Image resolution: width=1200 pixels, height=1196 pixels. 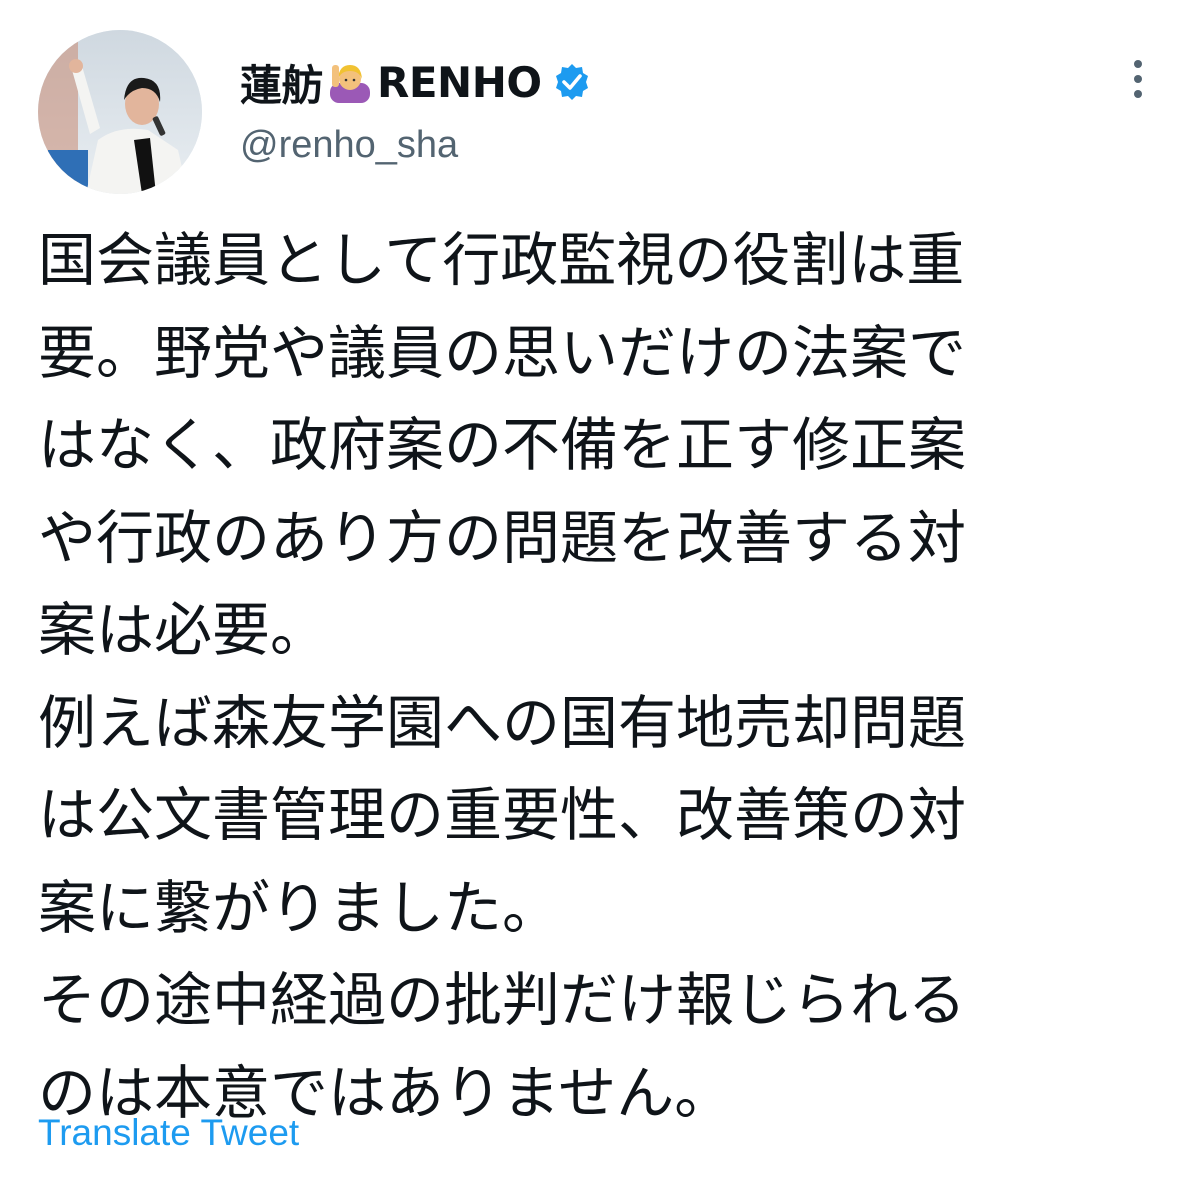 I want to click on tweet-line: 案に繋がりました。, so click(x=299, y=907).